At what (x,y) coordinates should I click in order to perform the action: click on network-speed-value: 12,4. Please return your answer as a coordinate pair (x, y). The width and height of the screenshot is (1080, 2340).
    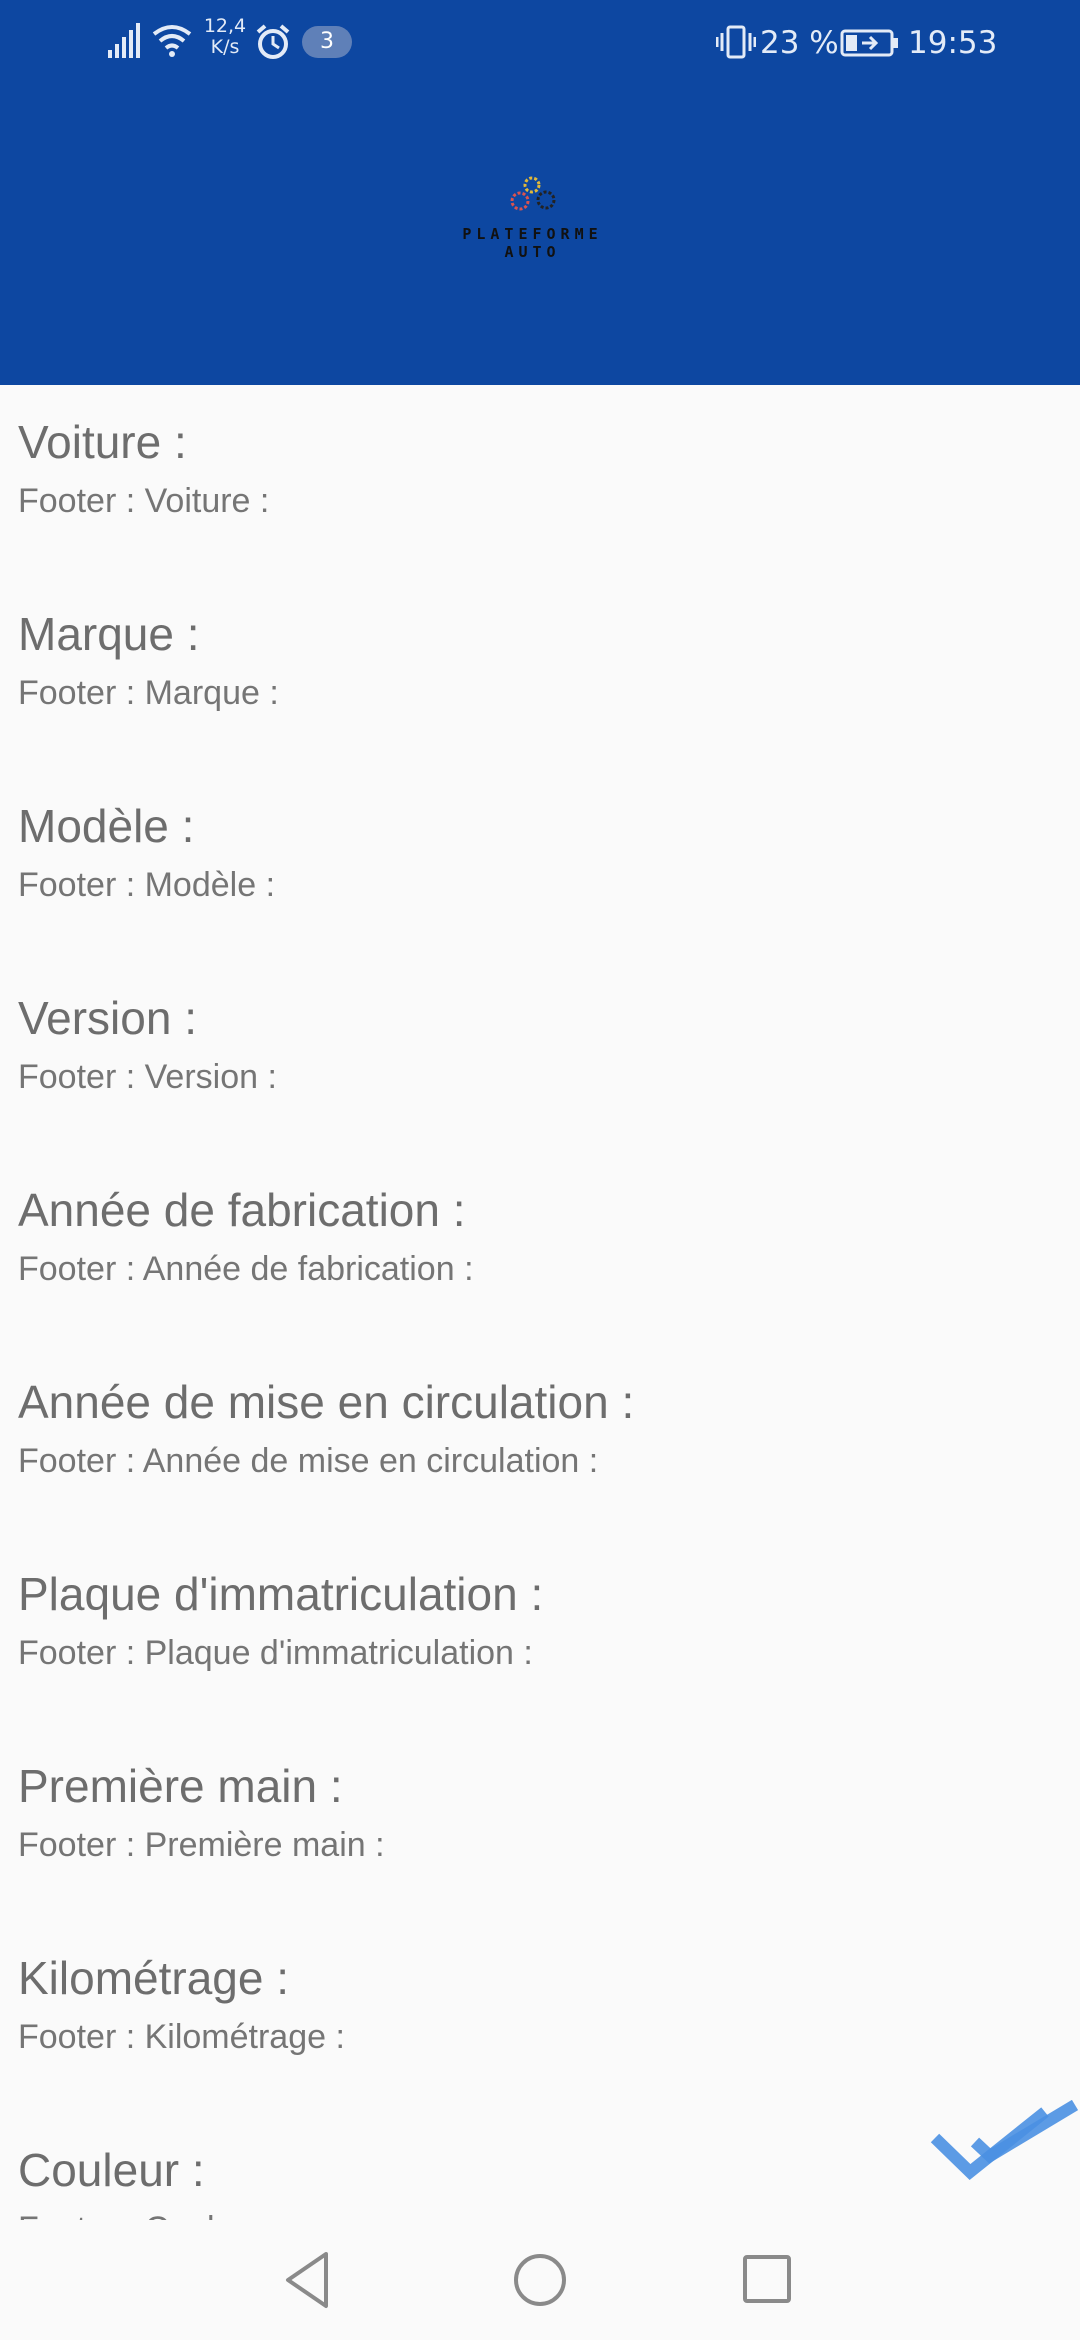
    Looking at the image, I should click on (225, 26).